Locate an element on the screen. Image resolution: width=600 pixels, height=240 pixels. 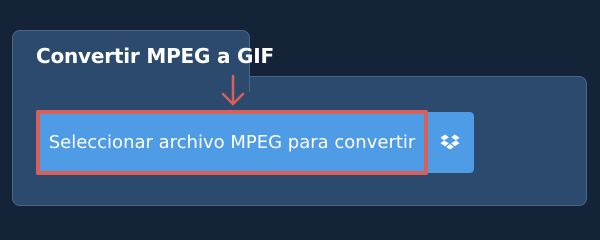
arrow-down-icon is located at coordinates (233, 91).